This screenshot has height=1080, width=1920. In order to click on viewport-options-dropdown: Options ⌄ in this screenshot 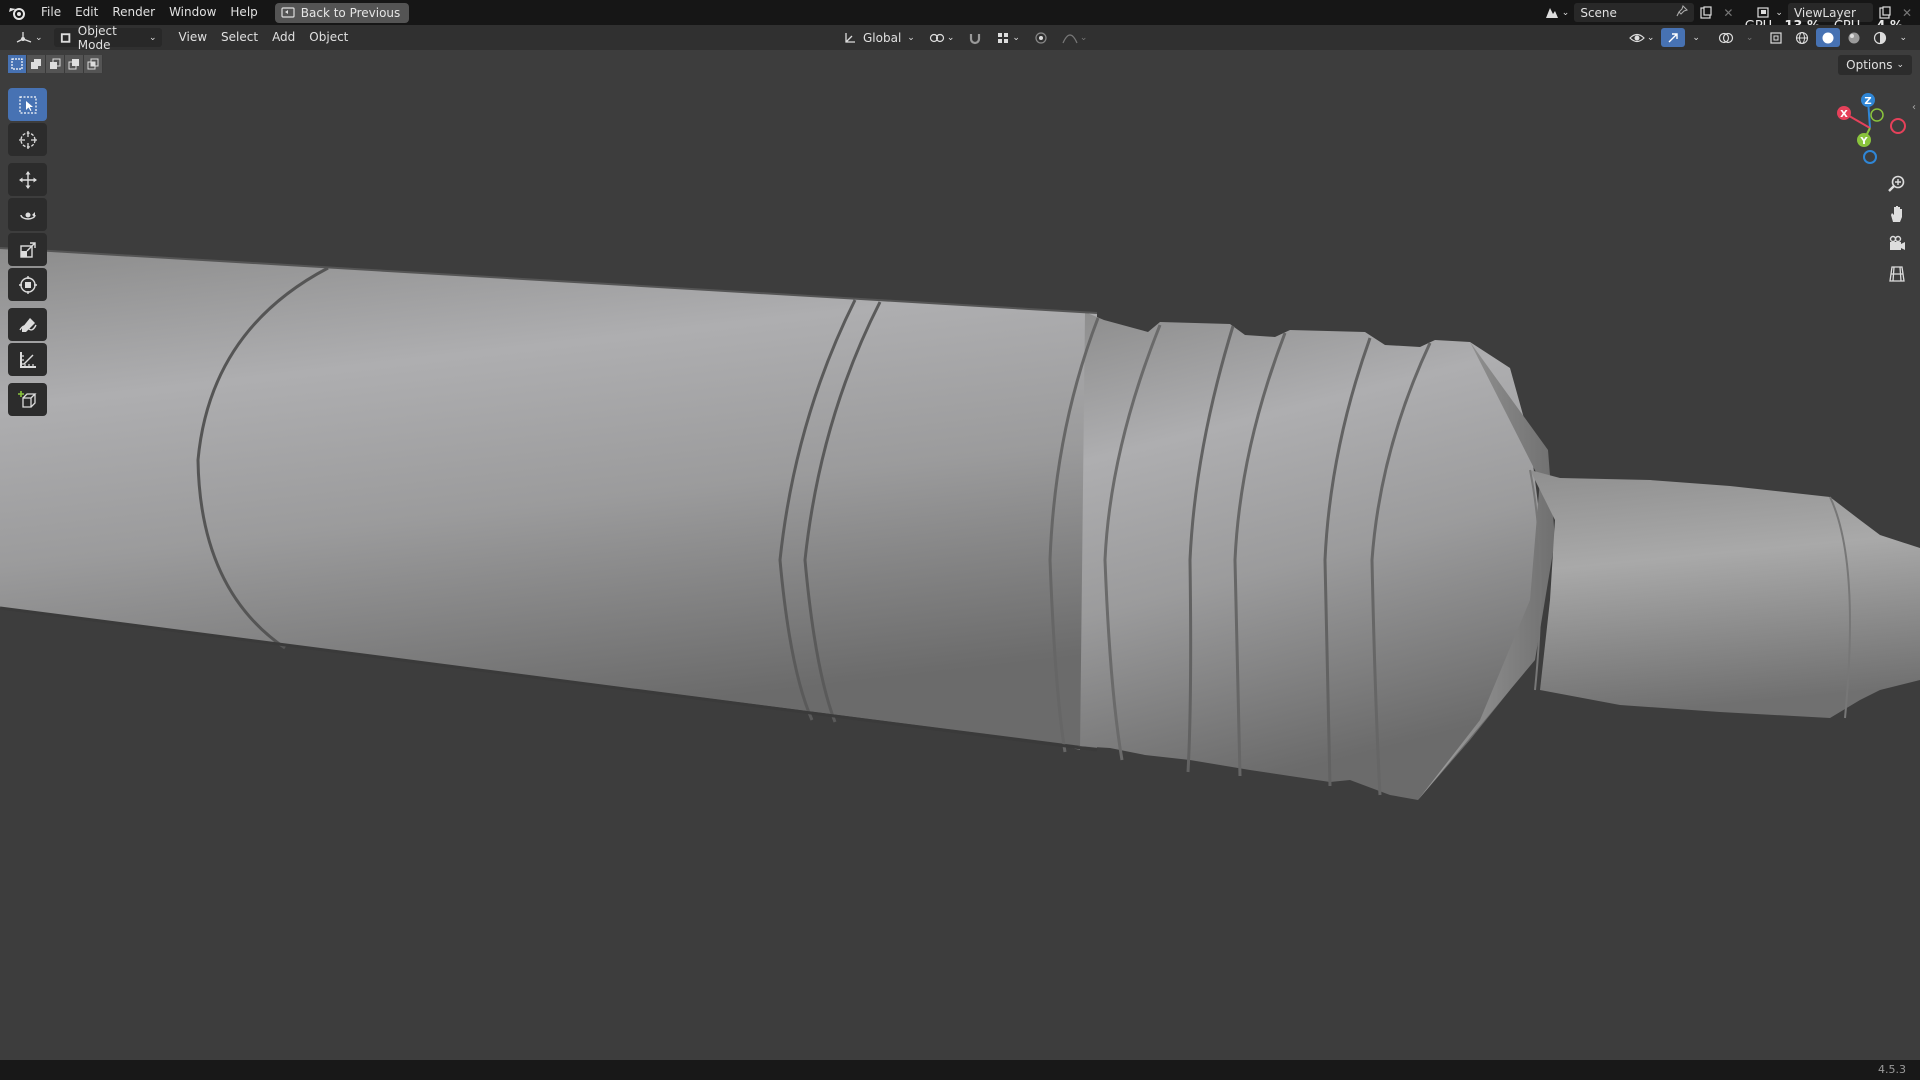, I will do `click(1875, 65)`.